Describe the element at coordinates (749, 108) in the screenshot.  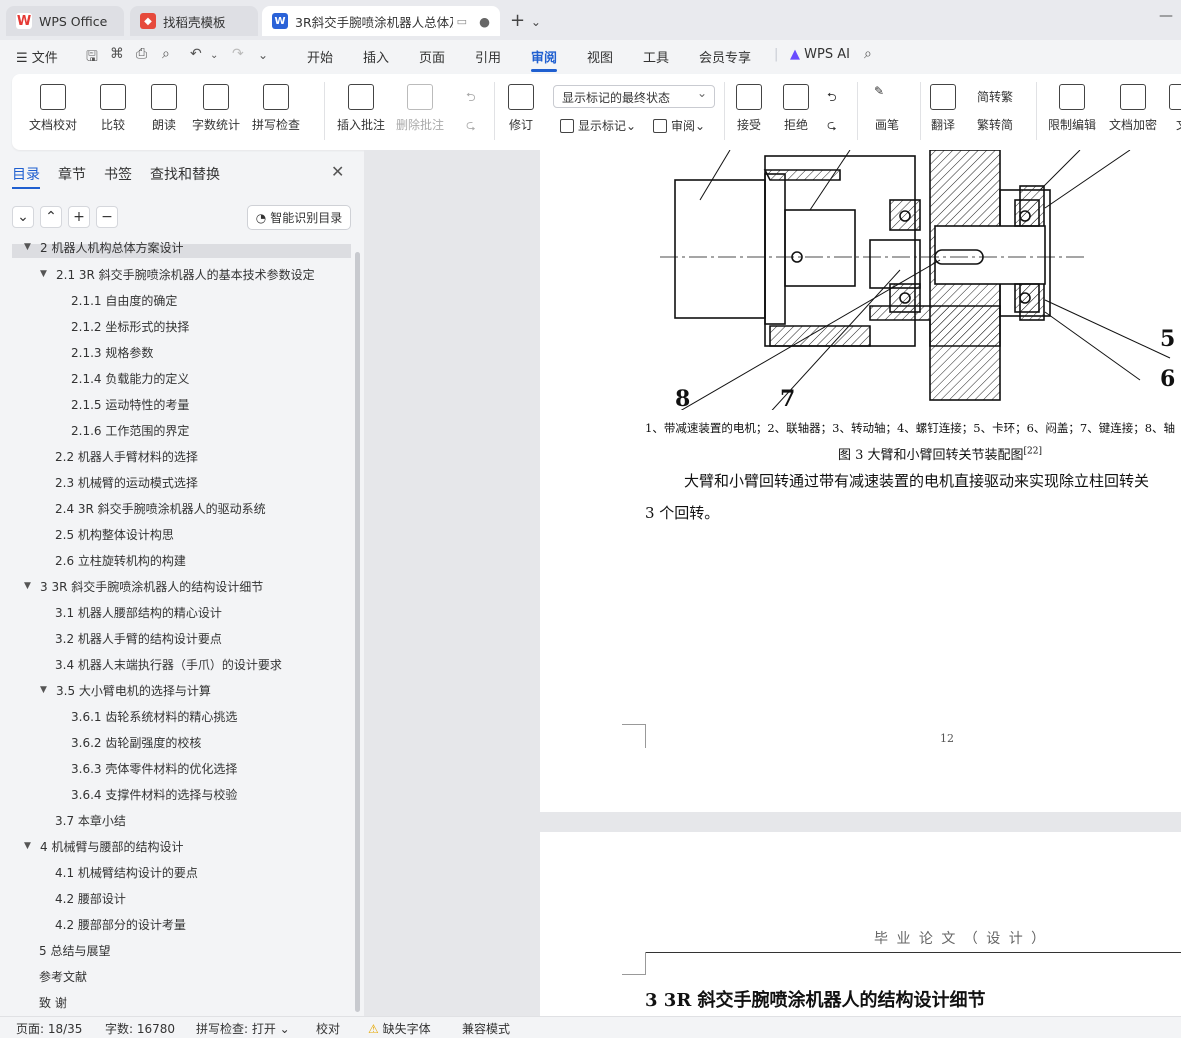
I see `accept-button: 接受` at that location.